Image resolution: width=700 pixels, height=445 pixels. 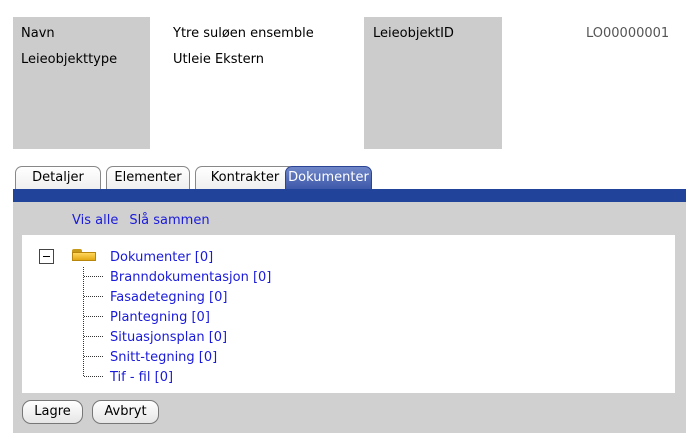 I want to click on tree-child-node: Plantegning [0], so click(x=160, y=317).